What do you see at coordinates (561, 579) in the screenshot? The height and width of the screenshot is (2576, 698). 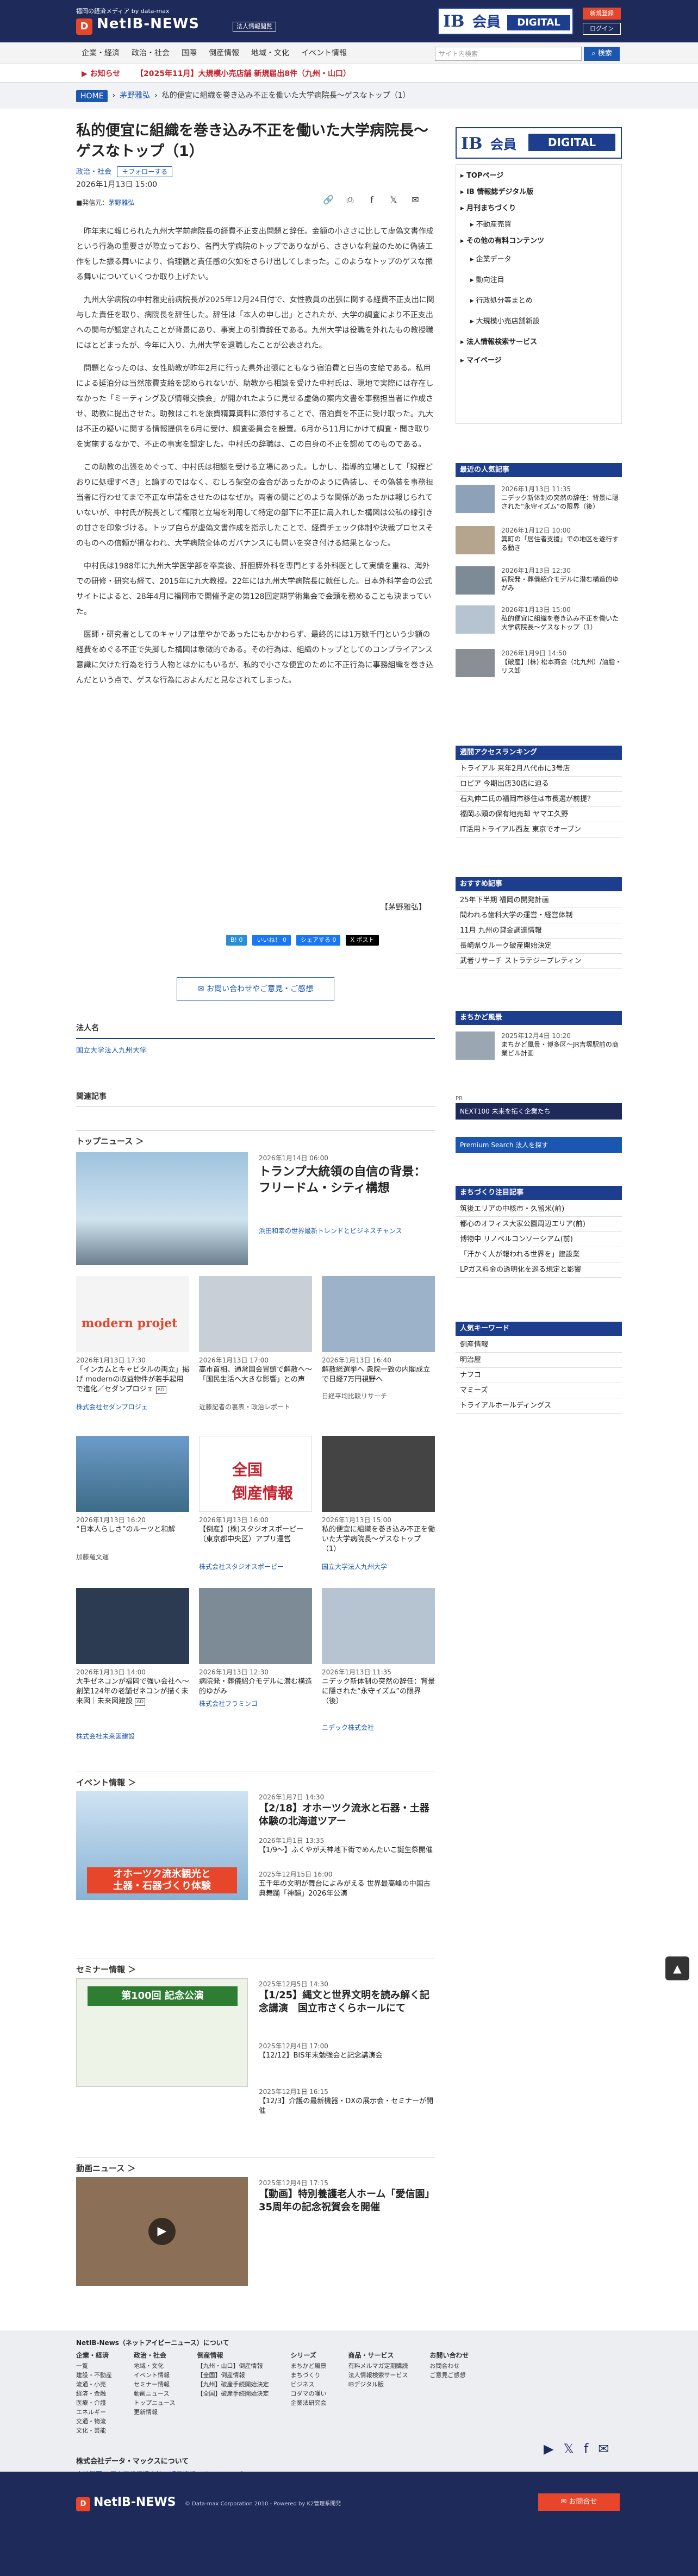 I see `popular-item: 2026年1月13日 12:30 病院発・葬儀紹介モデルに潜む構造的ゆがみ` at bounding box center [561, 579].